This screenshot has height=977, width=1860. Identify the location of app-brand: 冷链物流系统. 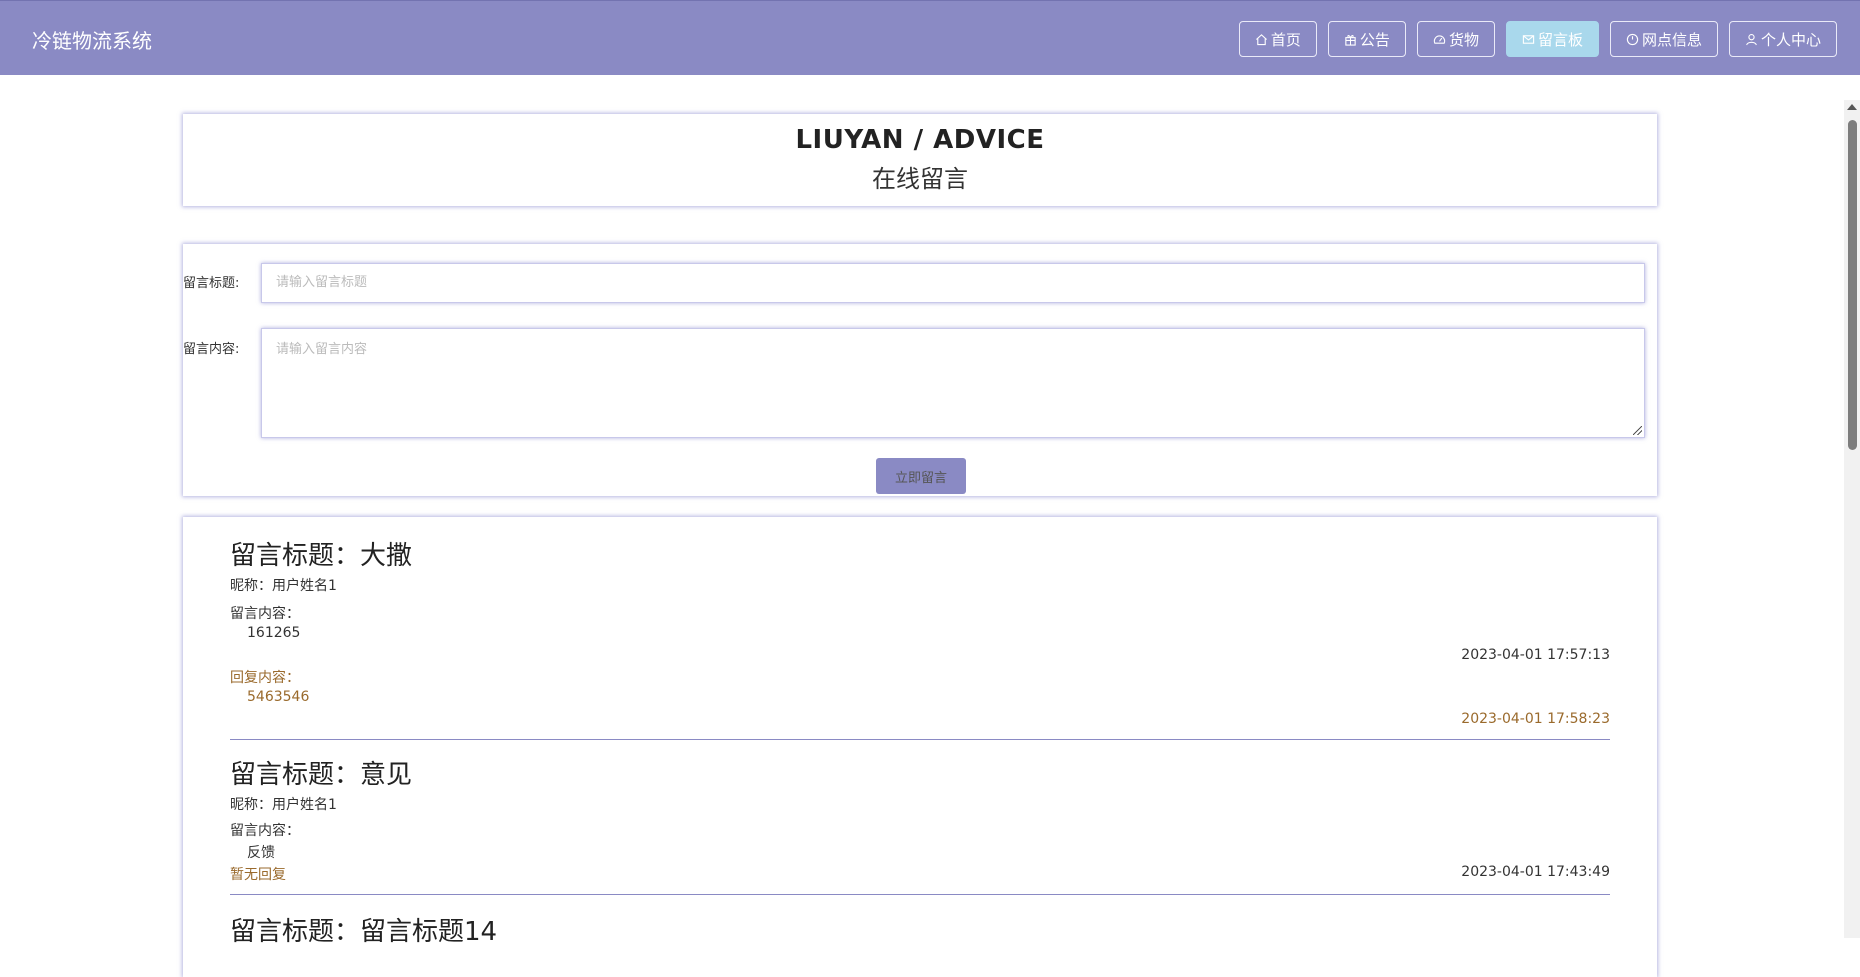
(92, 41).